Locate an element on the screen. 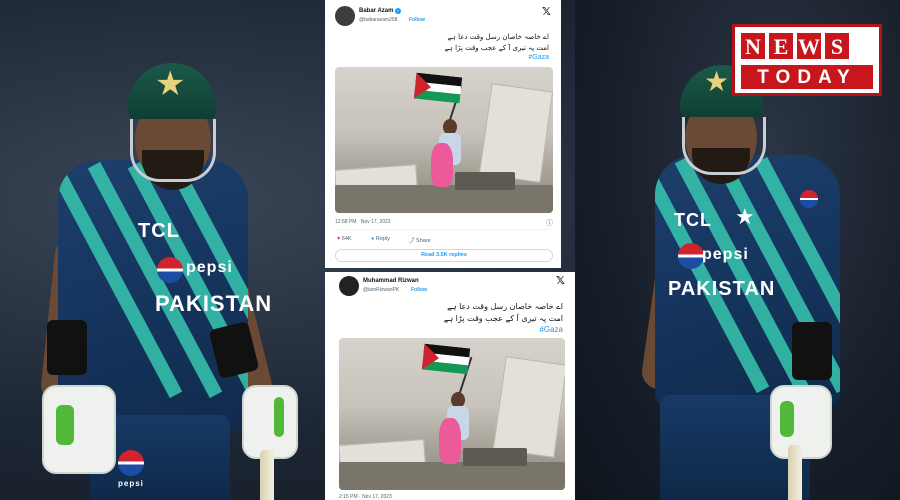 This screenshot has width=900, height=500. left-player-trouser-sponsor: pepsi is located at coordinates (131, 483).